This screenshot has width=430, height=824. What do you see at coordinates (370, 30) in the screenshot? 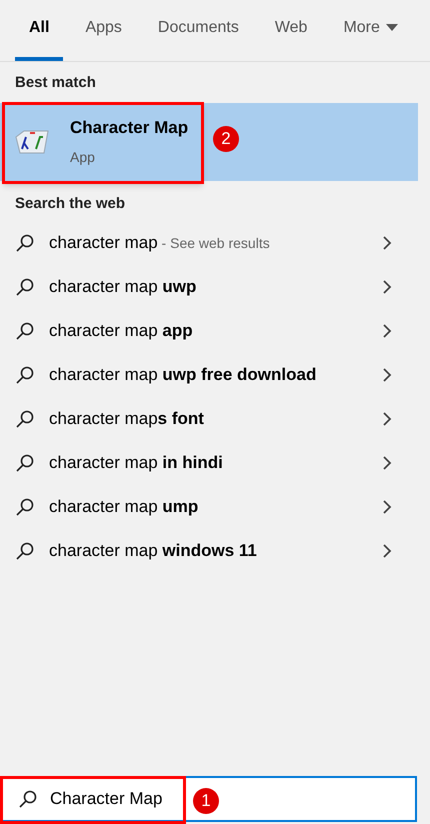
I see `tab: More` at bounding box center [370, 30].